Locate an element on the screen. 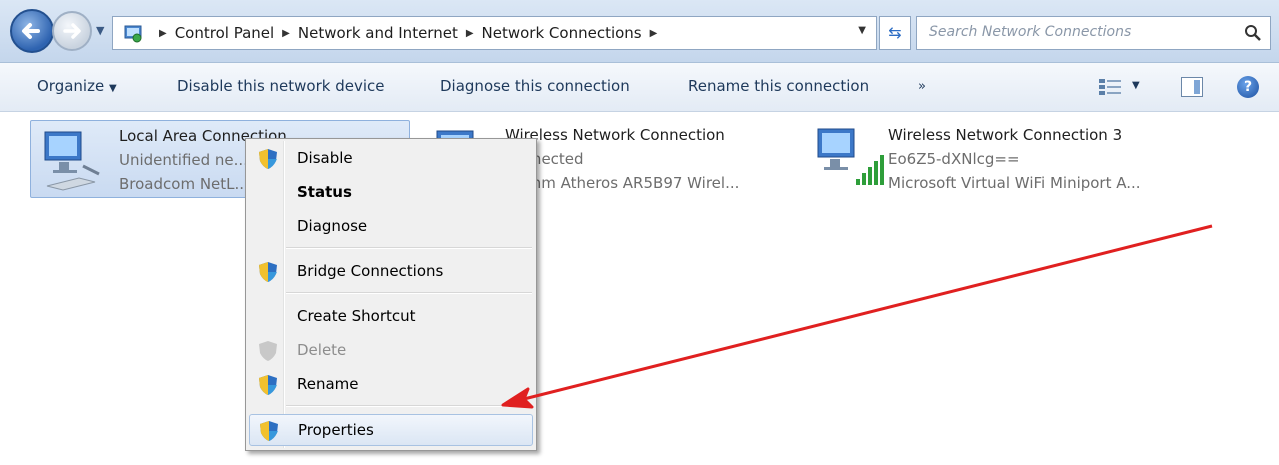  menu-item-properties: Properties is located at coordinates (391, 430).